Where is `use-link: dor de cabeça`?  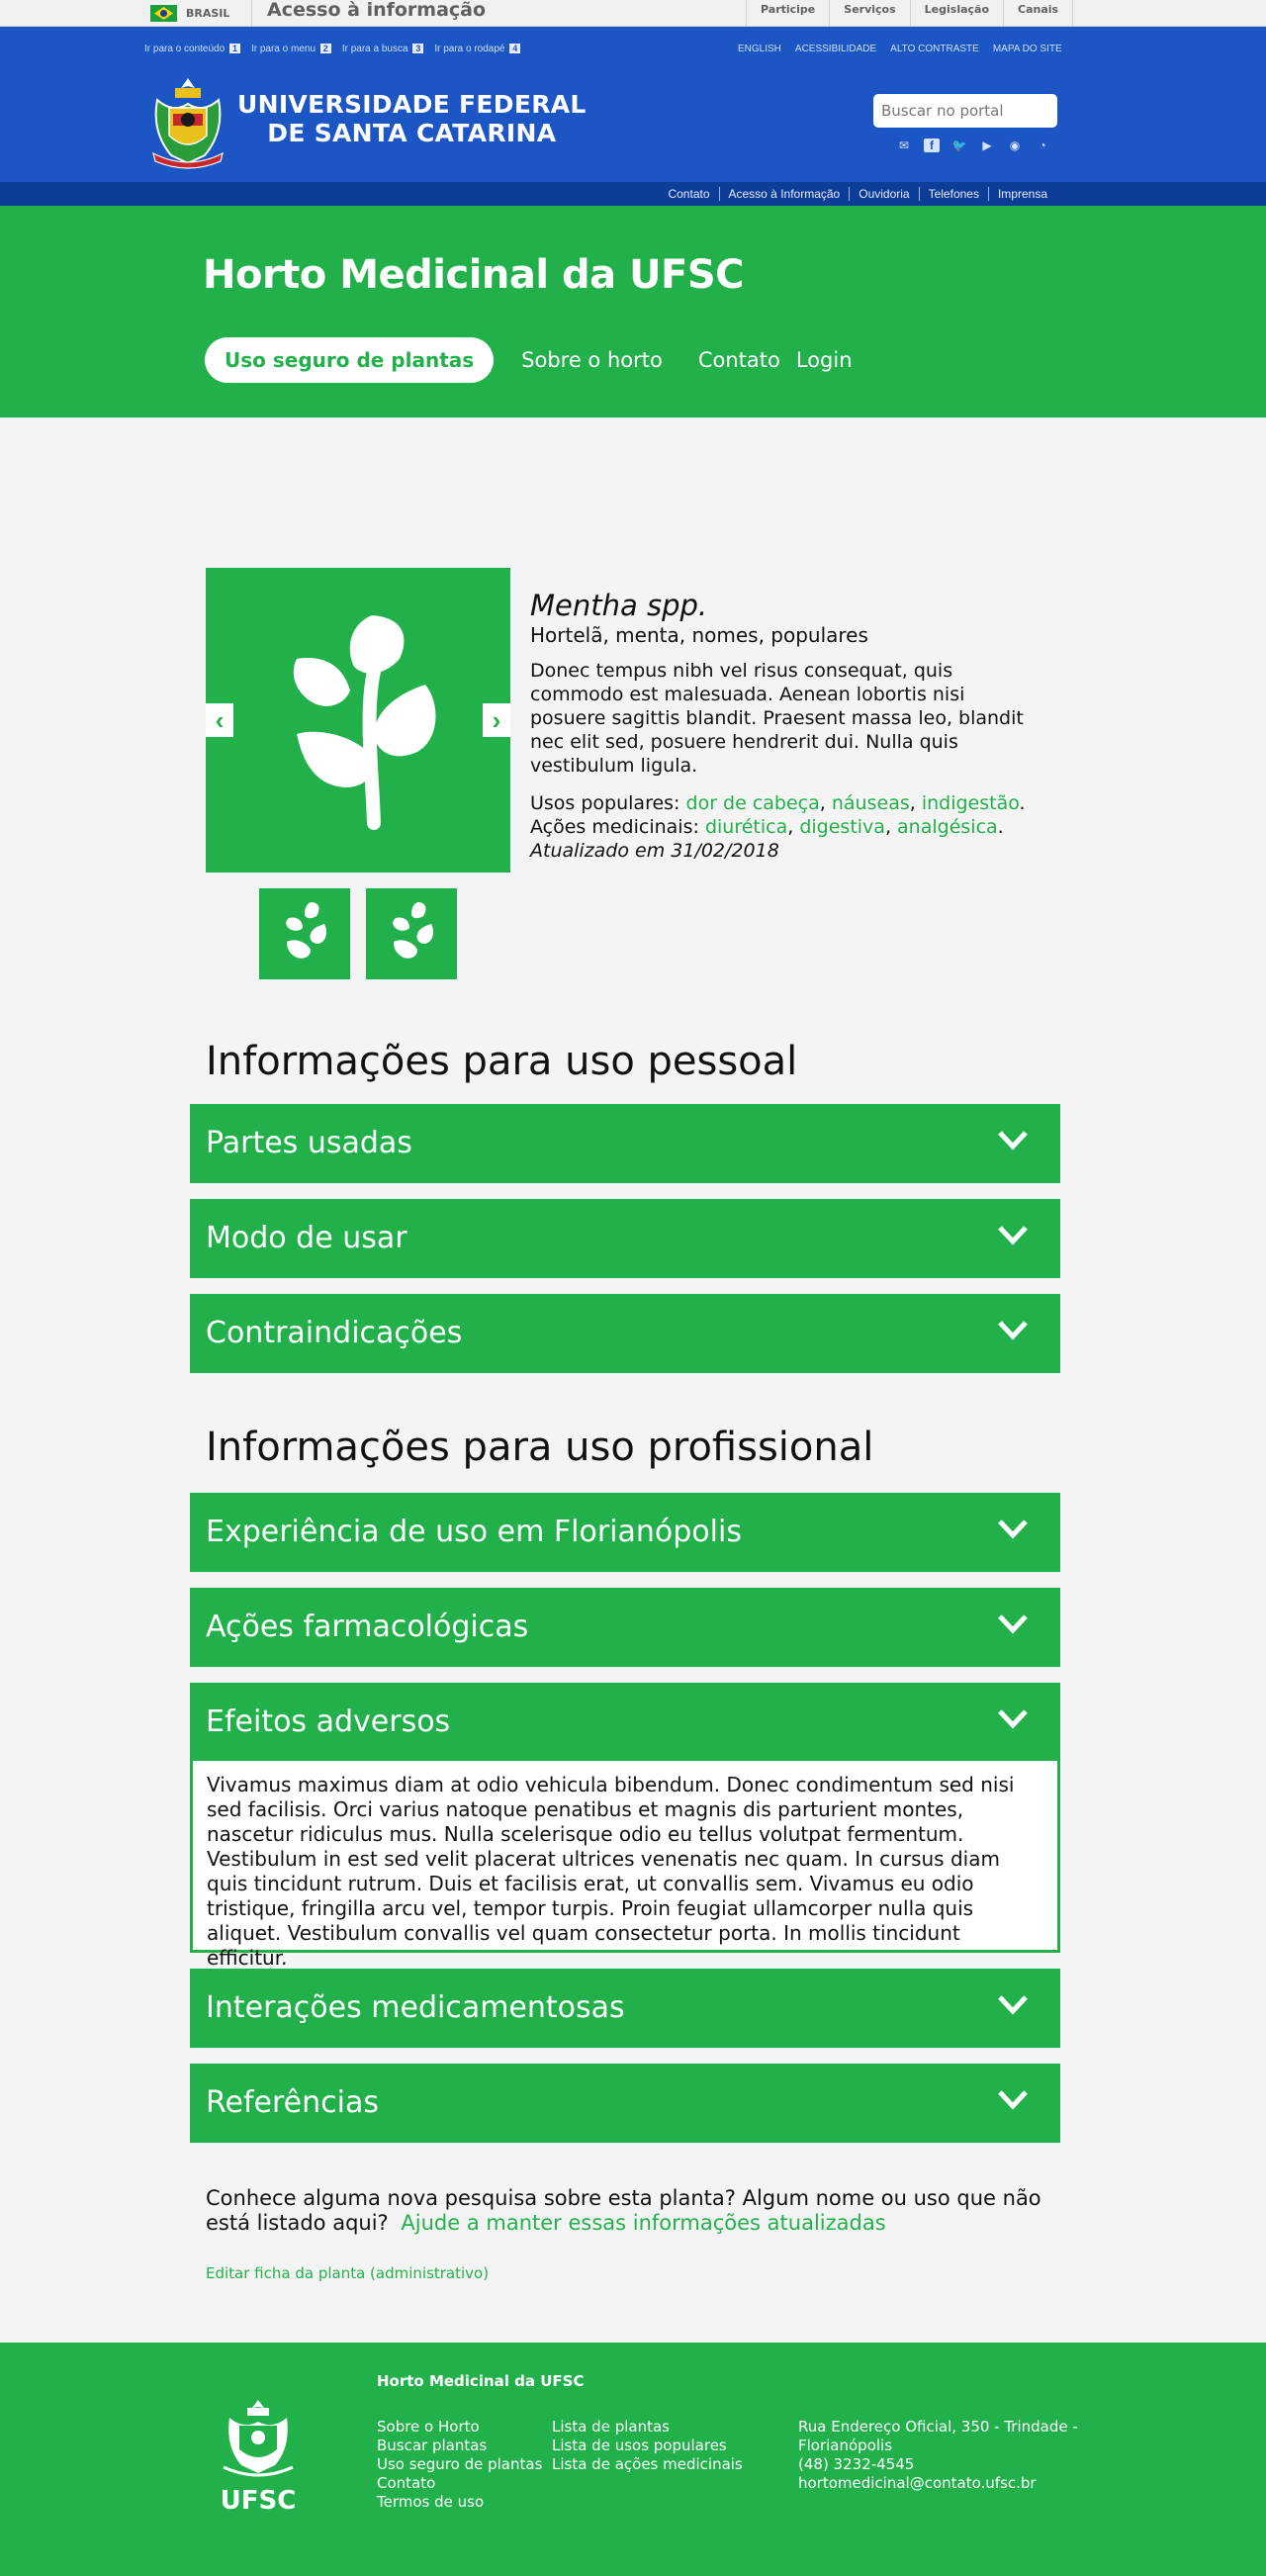
use-link: dor de cabeça is located at coordinates (753, 803).